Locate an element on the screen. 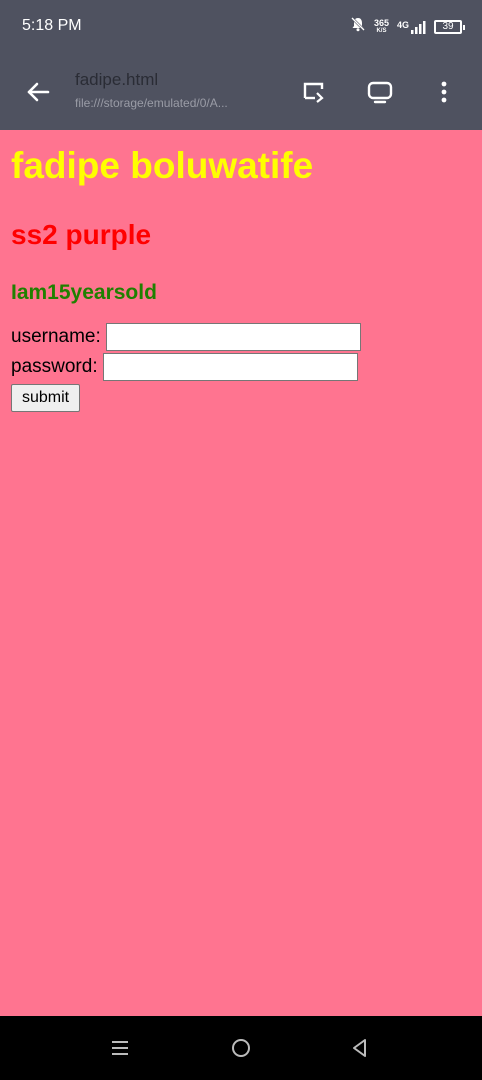 This screenshot has width=482, height=1080. battery-icon: 39 is located at coordinates (449, 26).